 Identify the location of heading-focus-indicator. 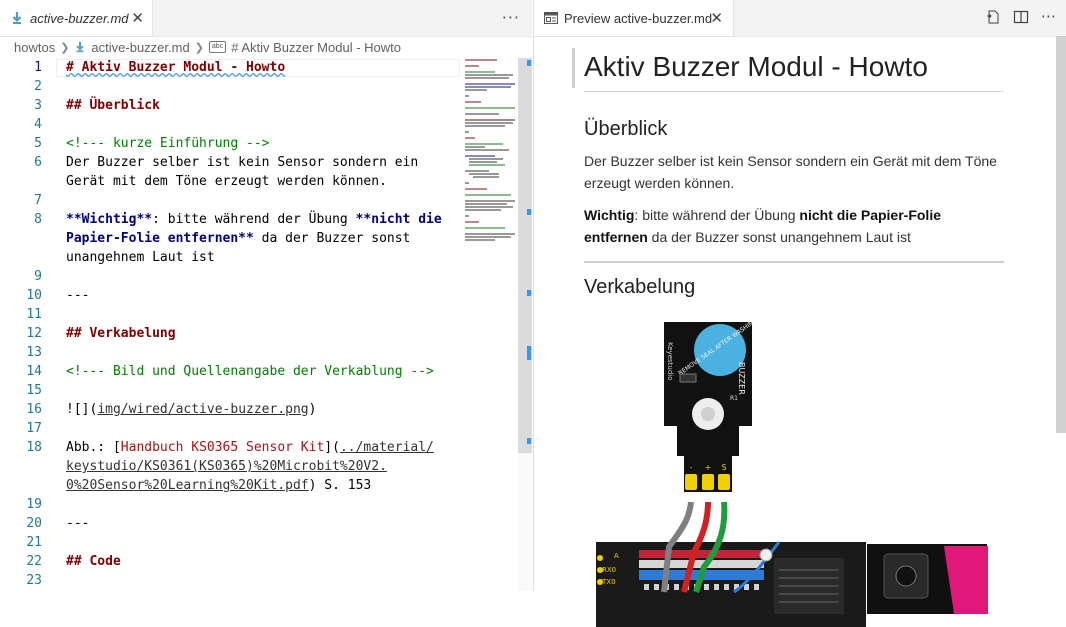
(573, 68).